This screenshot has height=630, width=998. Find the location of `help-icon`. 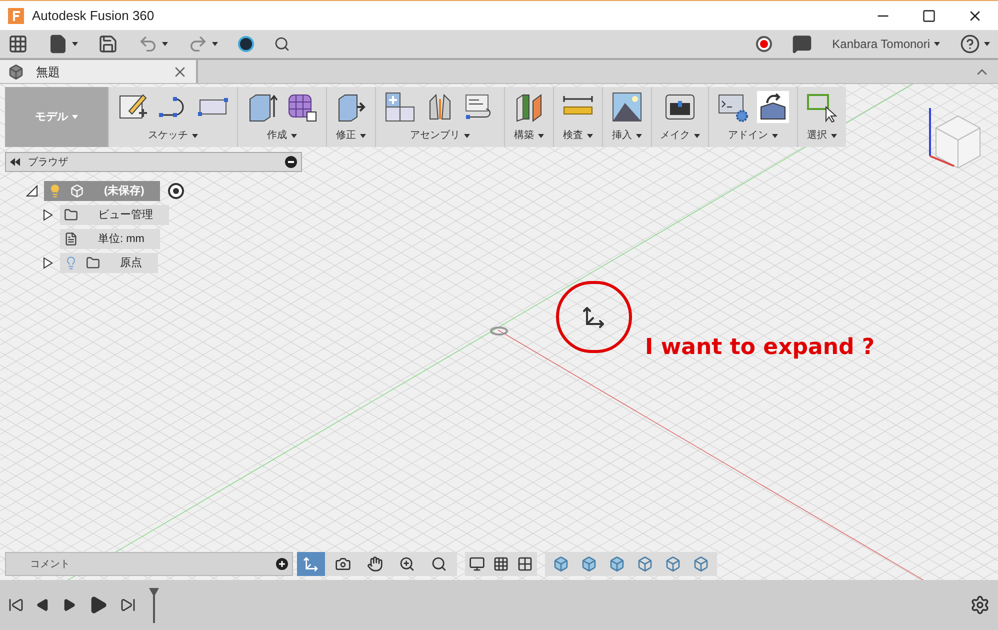

help-icon is located at coordinates (970, 44).